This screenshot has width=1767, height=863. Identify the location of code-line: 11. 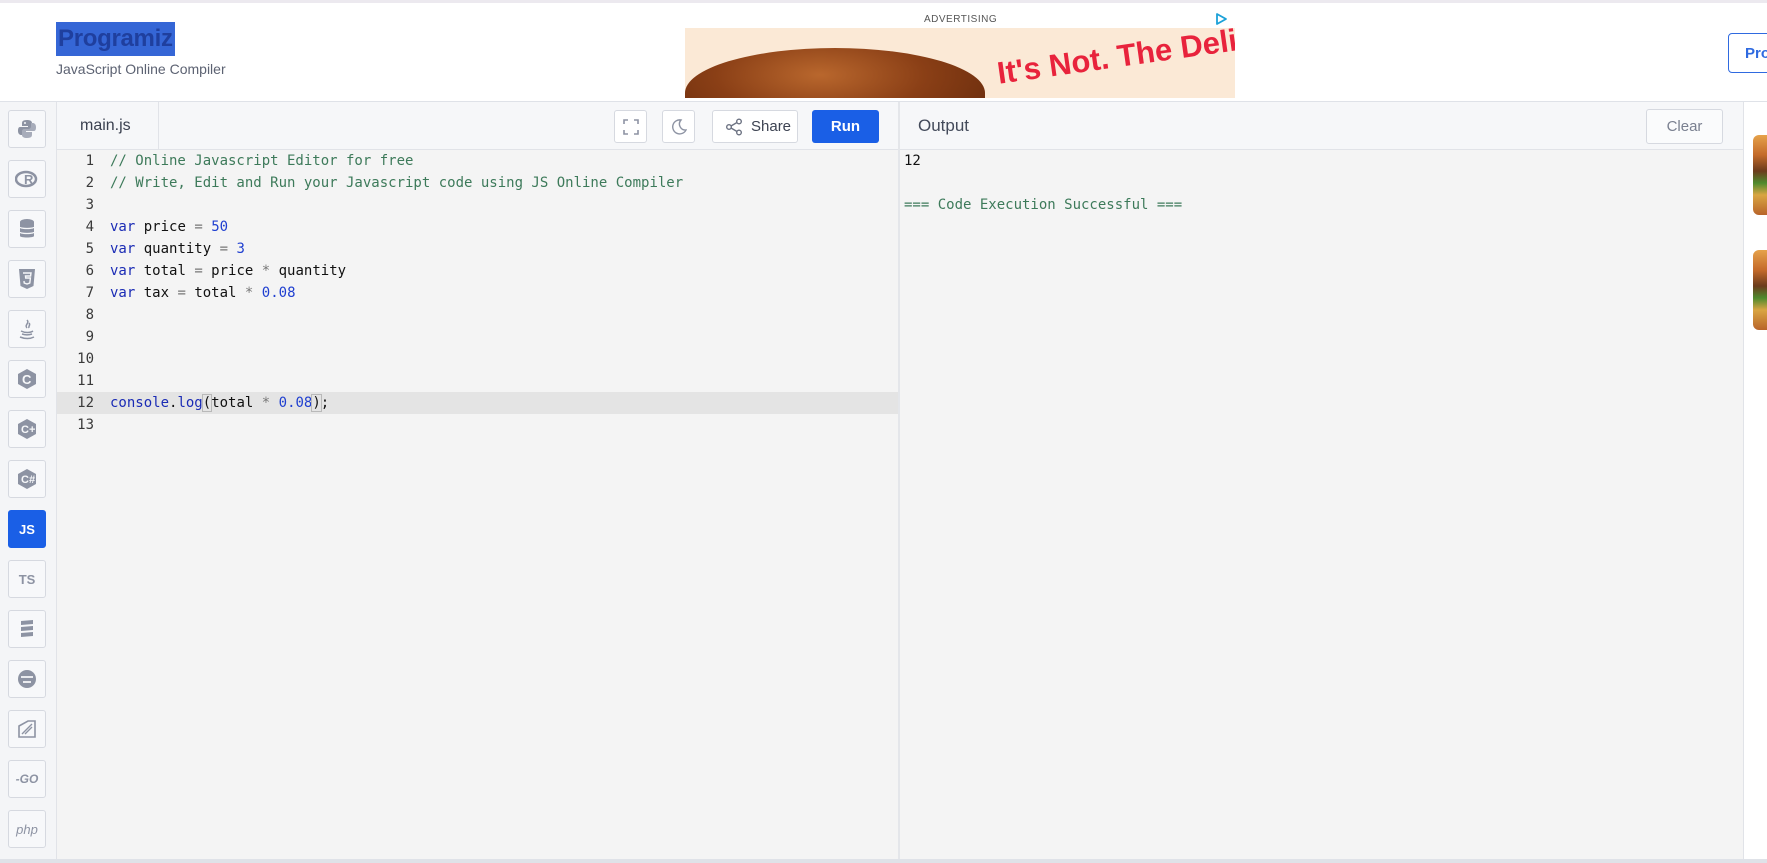
(85, 381).